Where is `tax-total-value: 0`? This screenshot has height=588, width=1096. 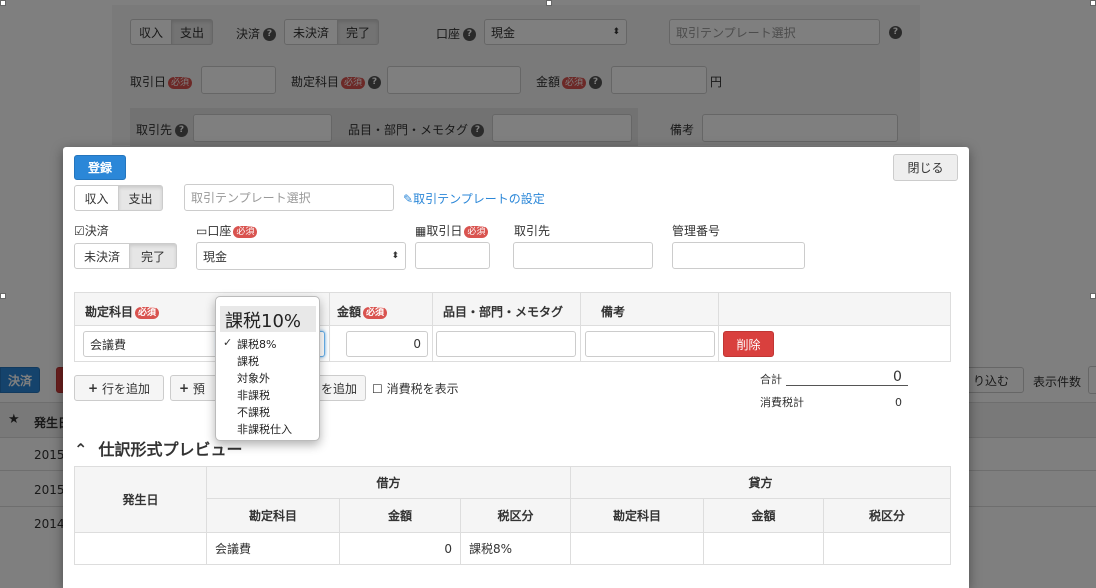
tax-total-value: 0 is located at coordinates (898, 402).